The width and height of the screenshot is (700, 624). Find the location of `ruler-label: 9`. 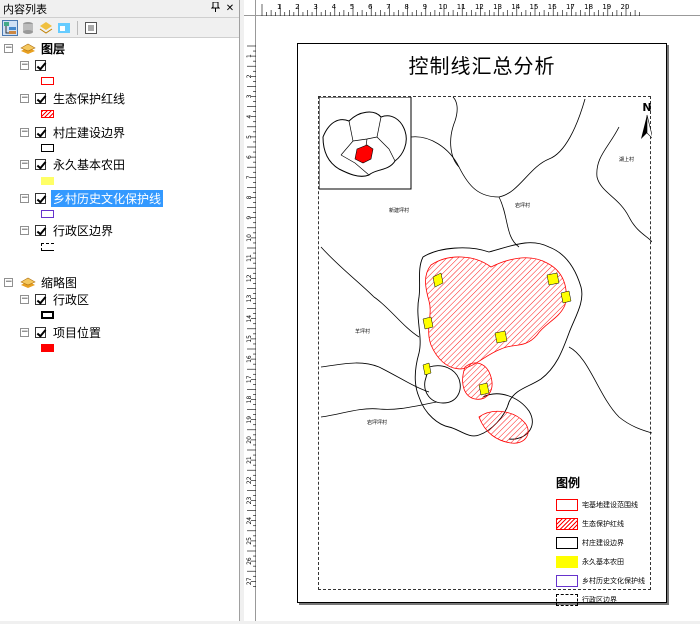

ruler-label: 9 is located at coordinates (249, 218).